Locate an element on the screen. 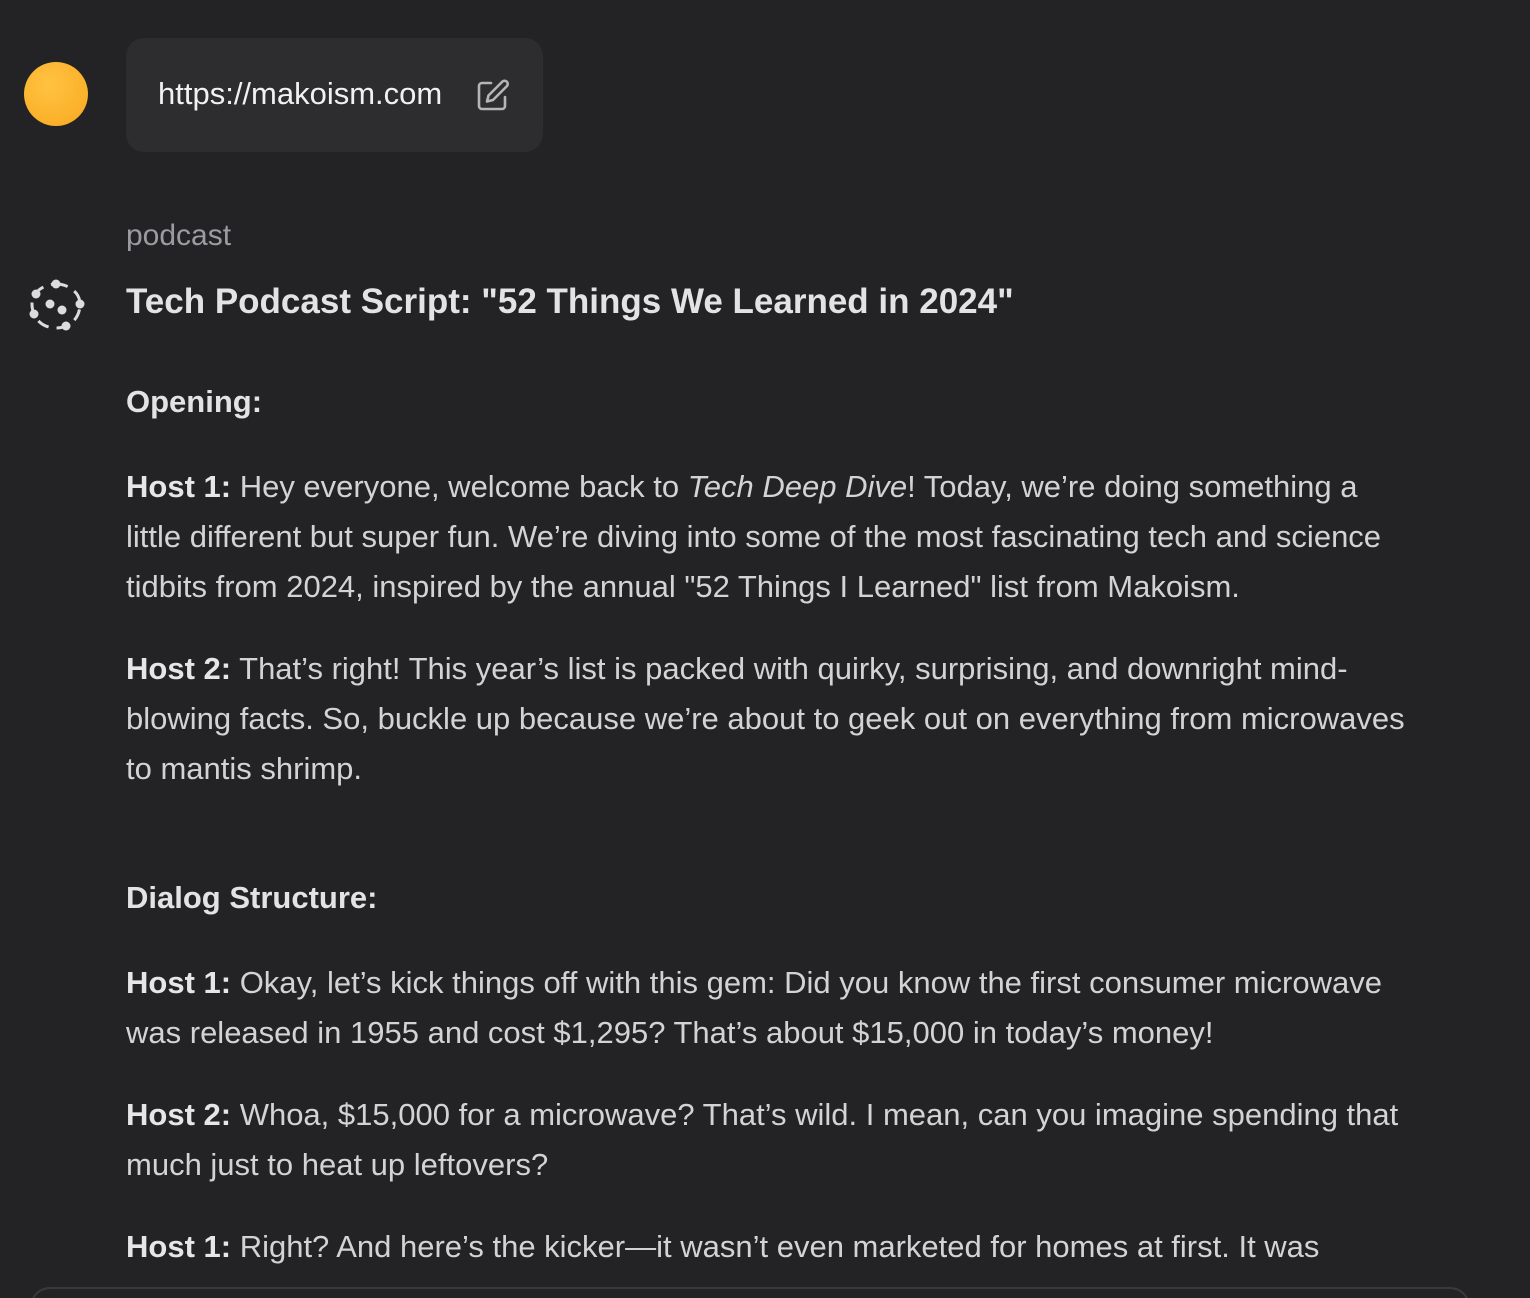 The width and height of the screenshot is (1530, 1298). section-heading-dialog: Dialog Structure: is located at coordinates (252, 897).